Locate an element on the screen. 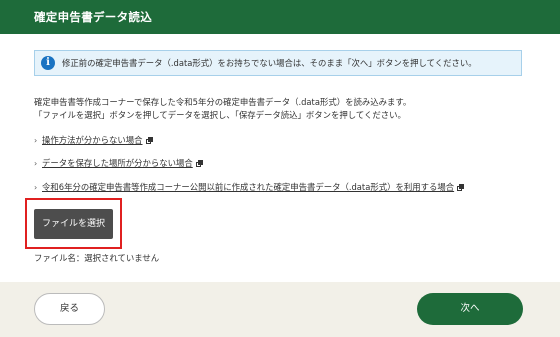  page-header: 確定申告書データ読込 is located at coordinates (280, 17).